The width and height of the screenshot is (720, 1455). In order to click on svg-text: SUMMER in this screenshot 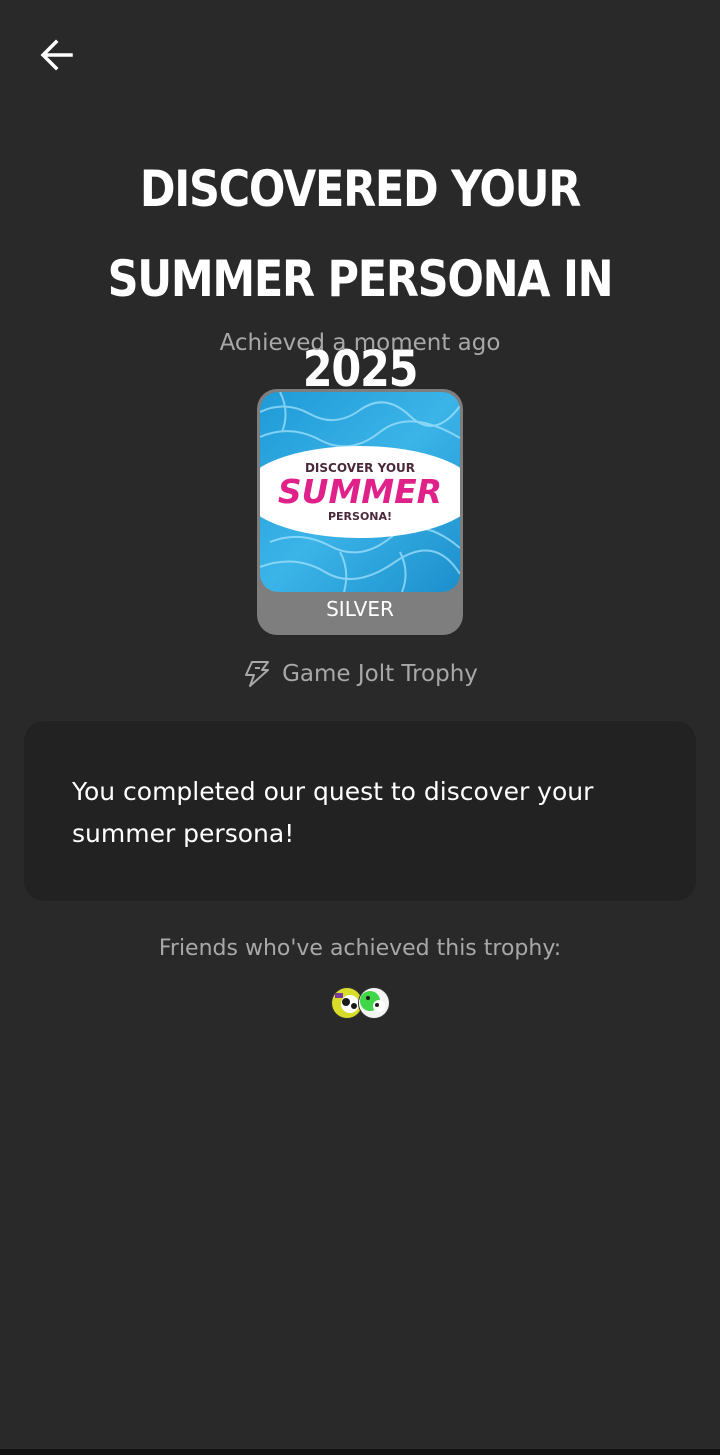, I will do `click(360, 491)`.